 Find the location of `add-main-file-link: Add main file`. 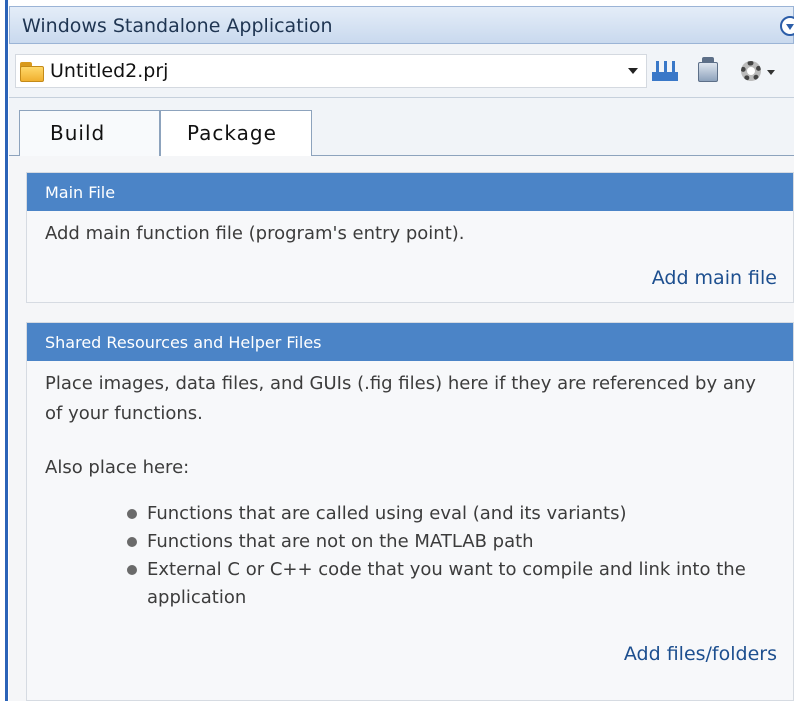

add-main-file-link: Add main file is located at coordinates (714, 278).